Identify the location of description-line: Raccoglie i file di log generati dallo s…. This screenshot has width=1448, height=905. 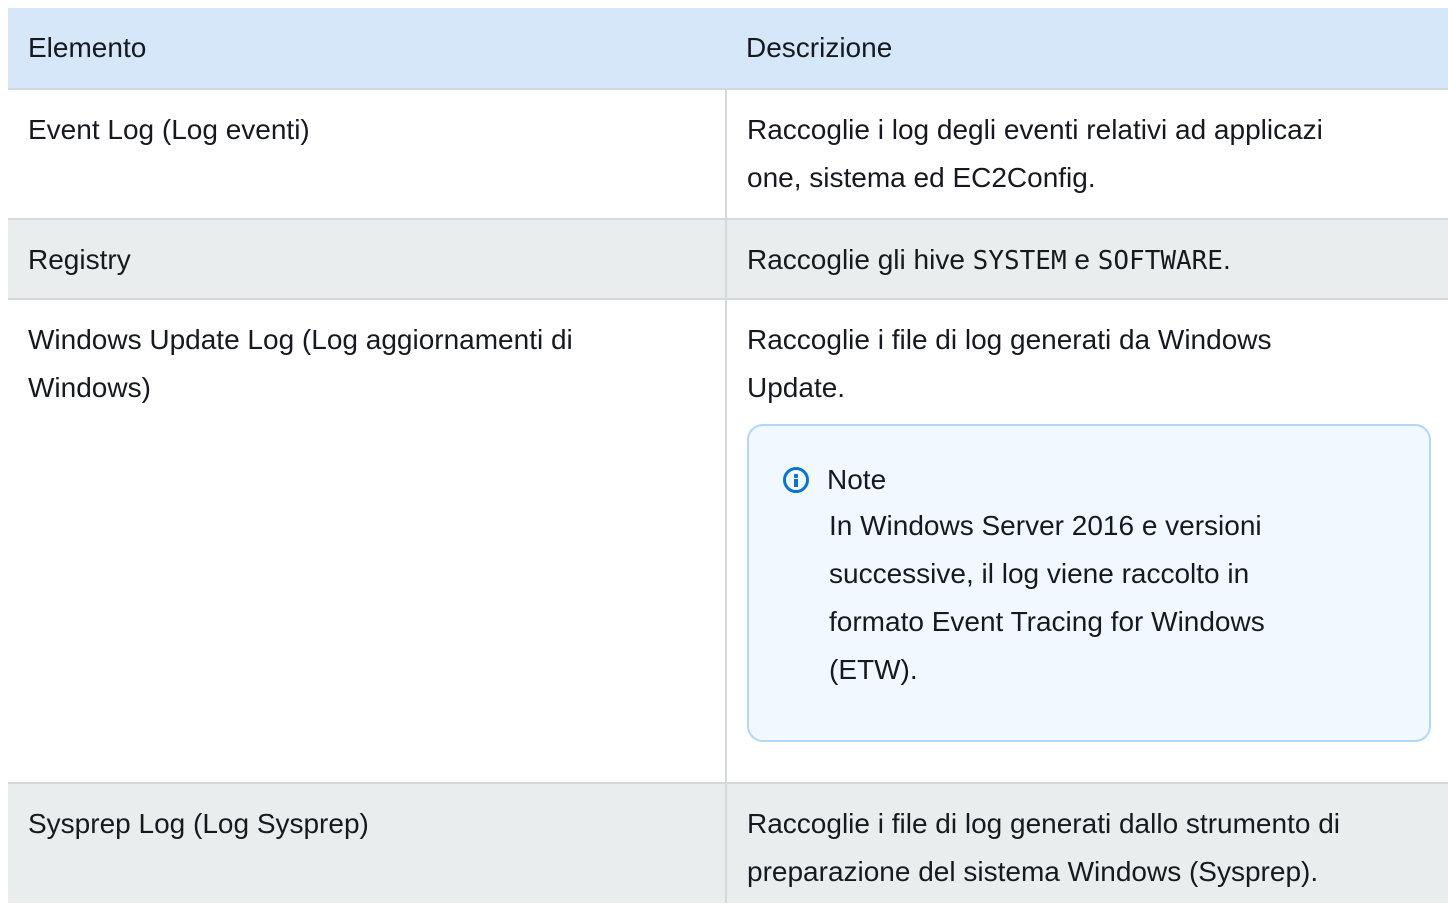
(1043, 823).